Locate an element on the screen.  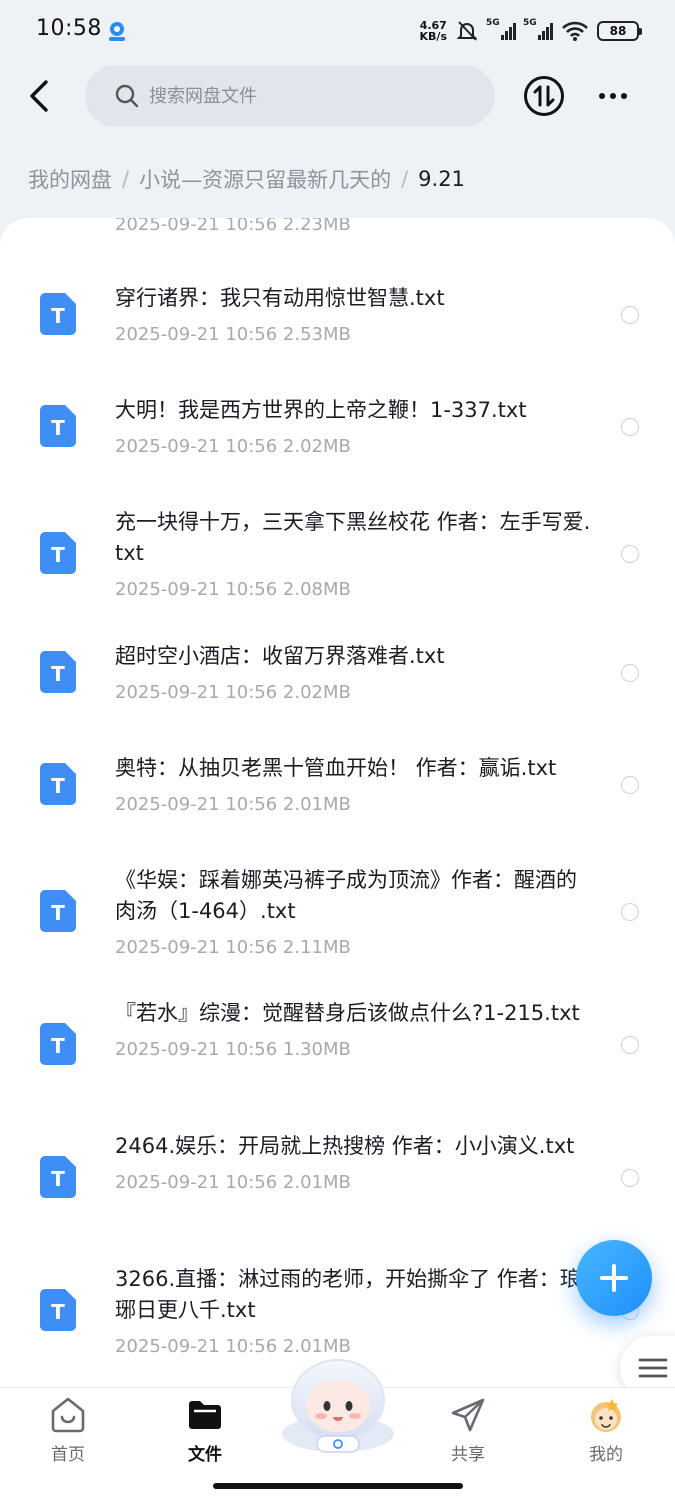
plus-icon is located at coordinates (614, 1278).